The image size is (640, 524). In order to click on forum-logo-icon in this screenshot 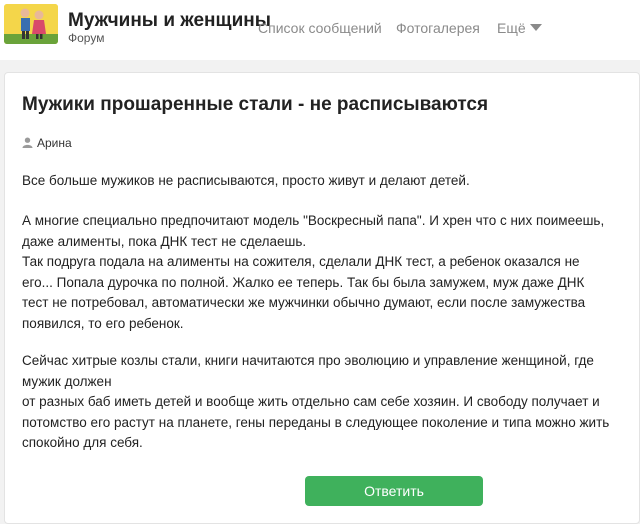, I will do `click(31, 24)`.